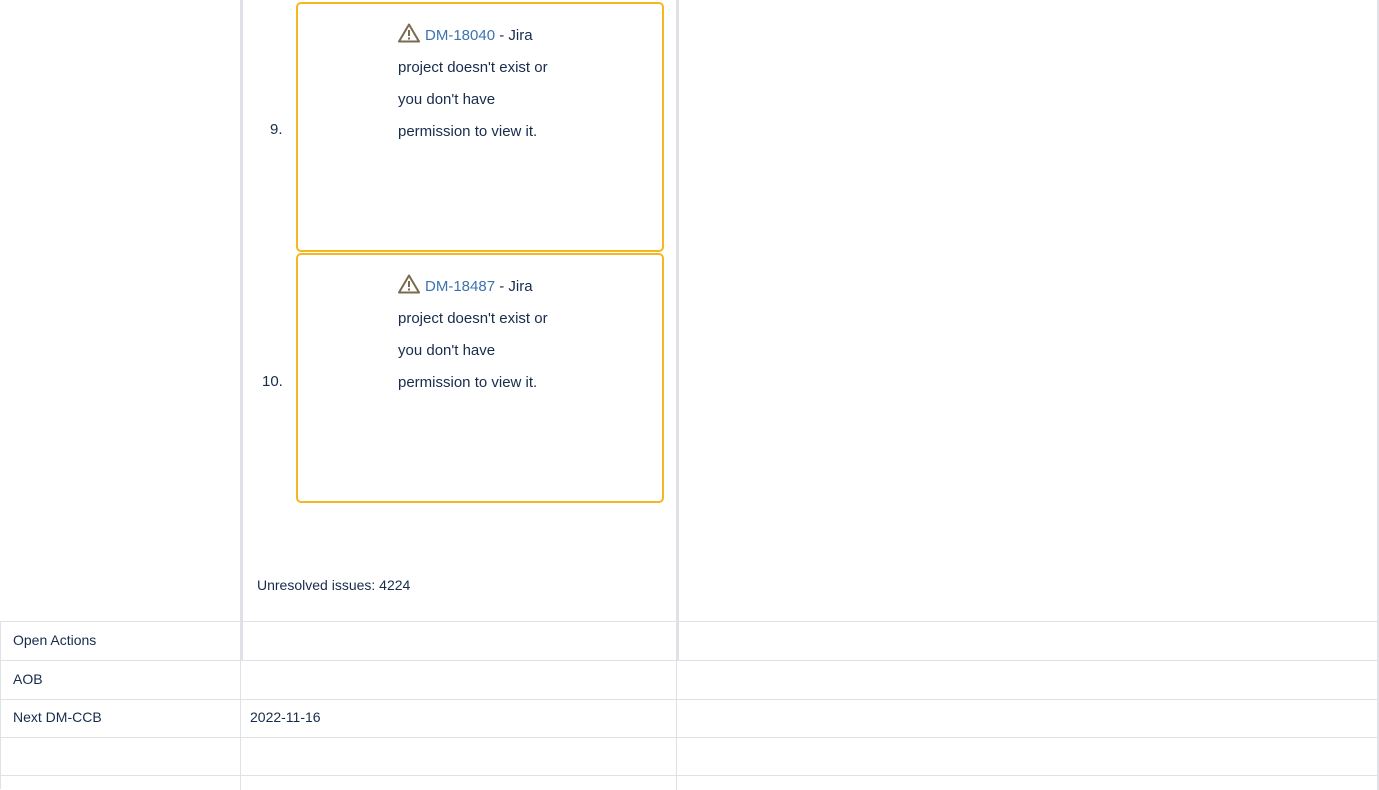 Image resolution: width=1379 pixels, height=790 pixels. Describe the element at coordinates (276, 129) in the screenshot. I see `list-number: 9.` at that location.